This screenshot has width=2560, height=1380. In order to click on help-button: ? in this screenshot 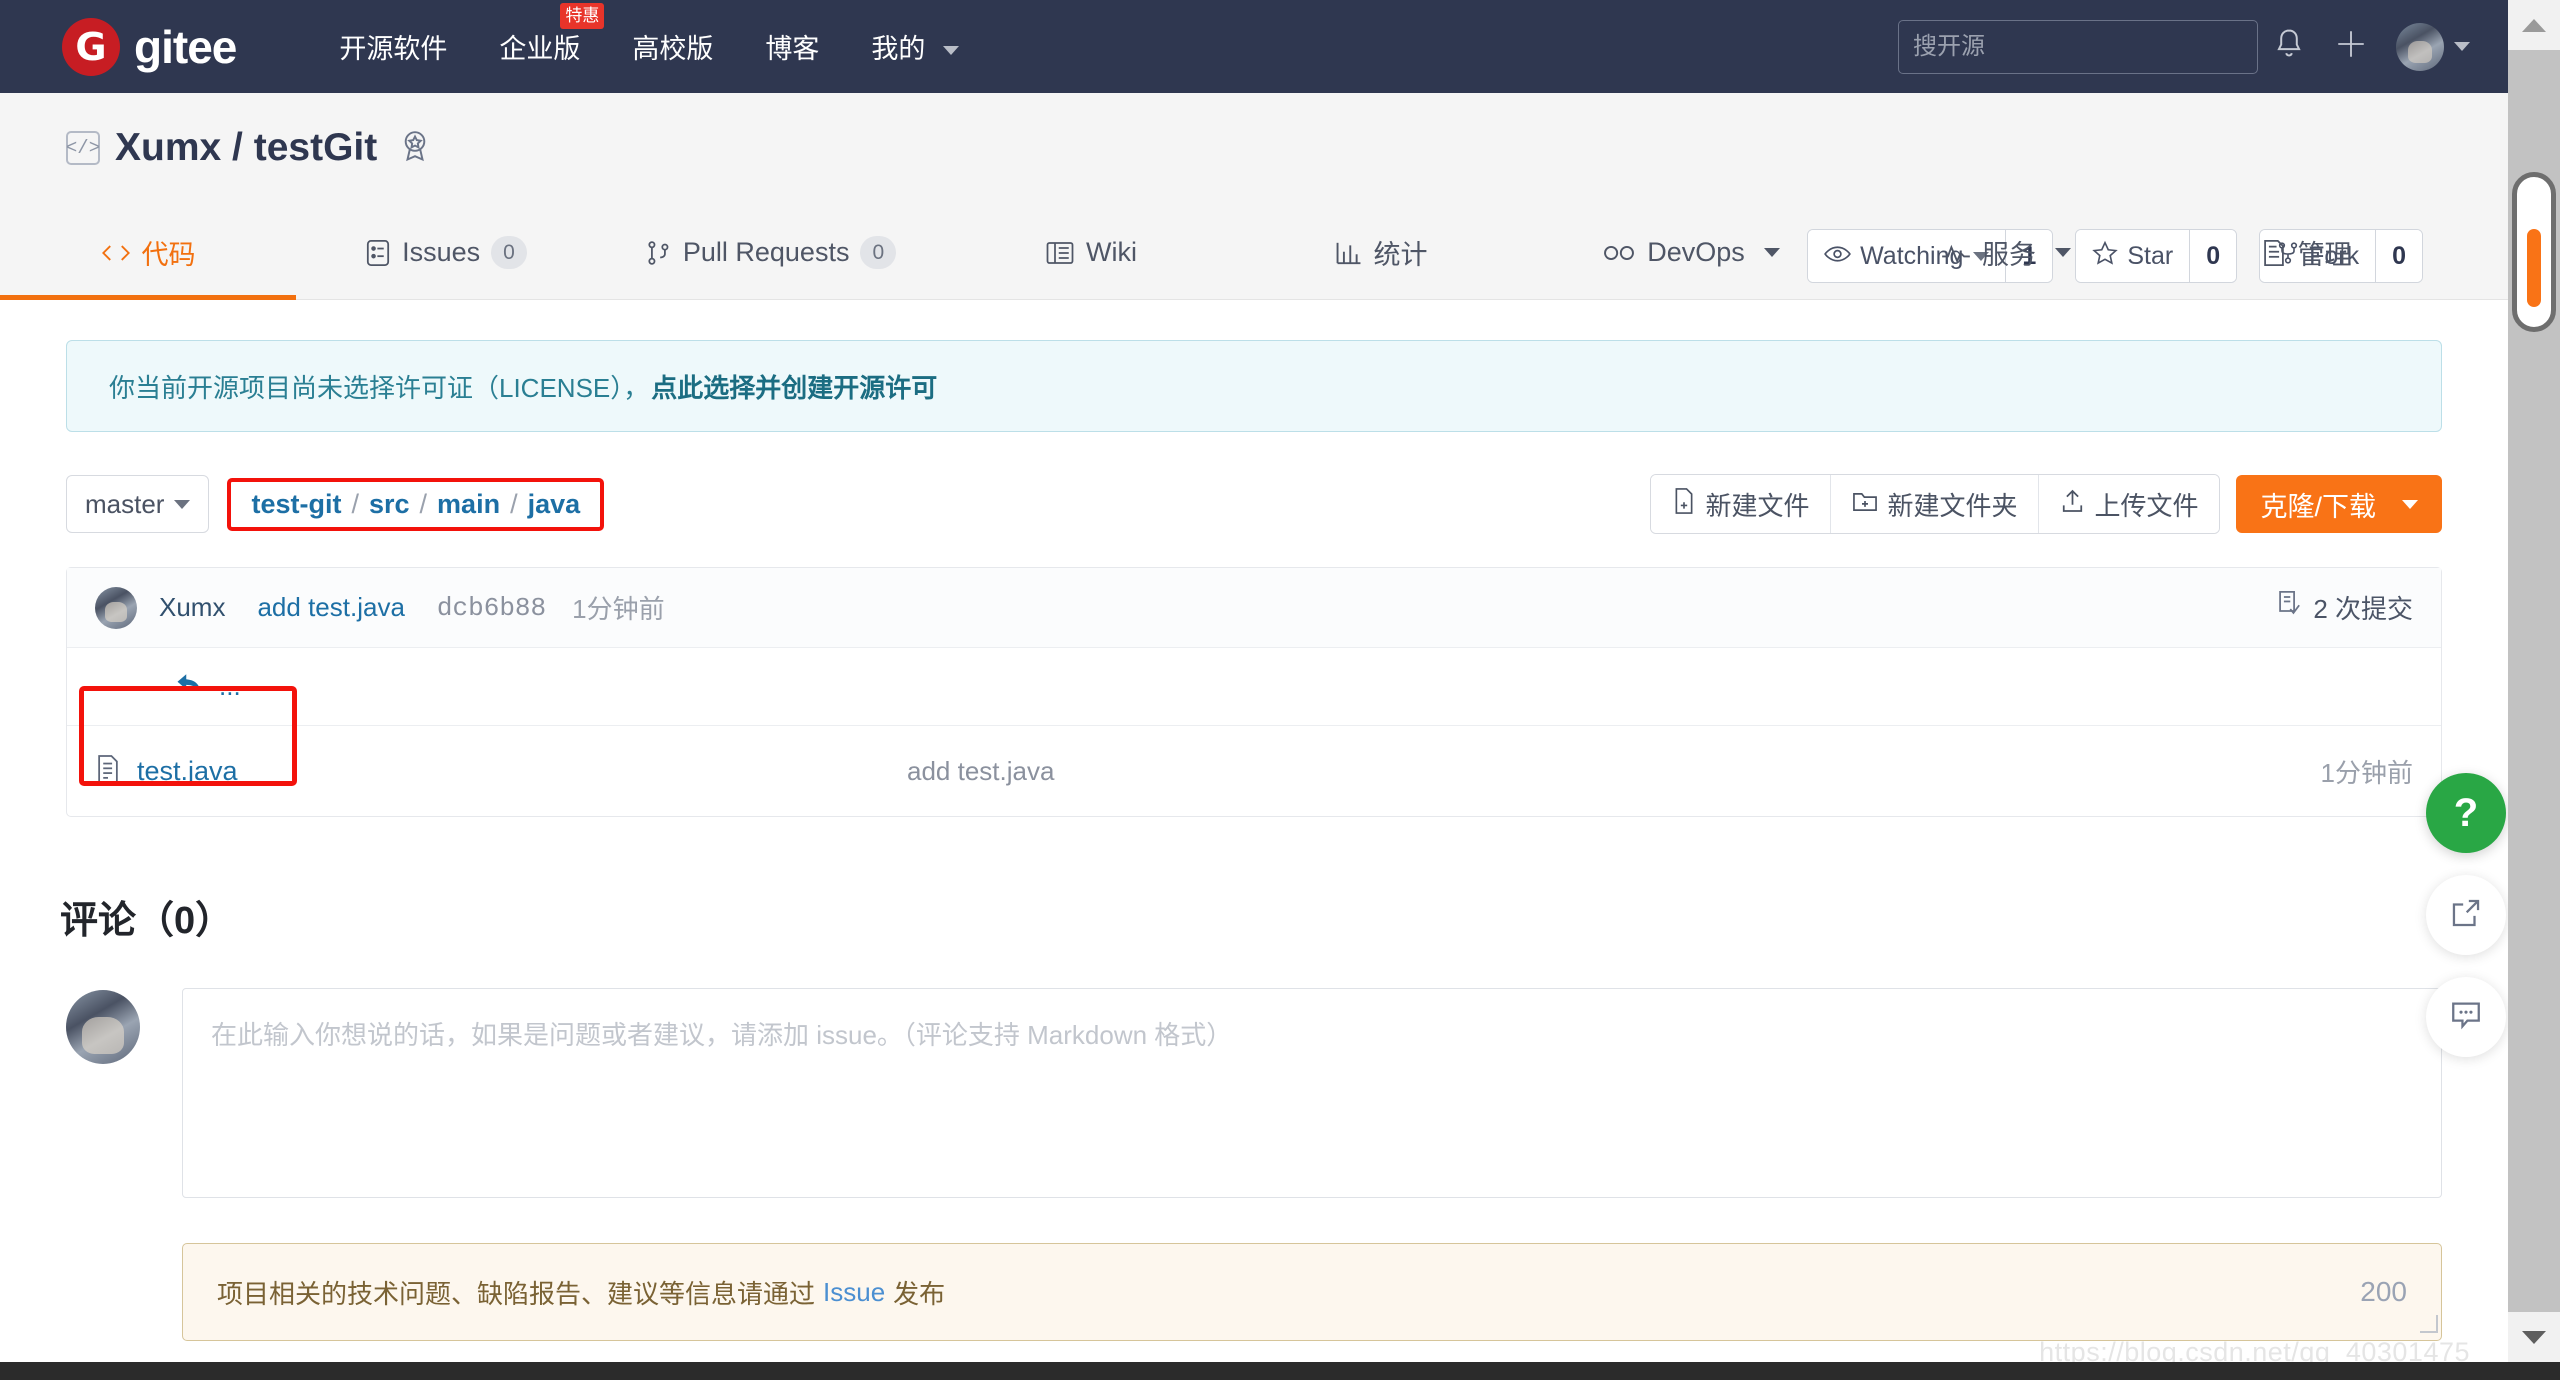, I will do `click(2466, 813)`.